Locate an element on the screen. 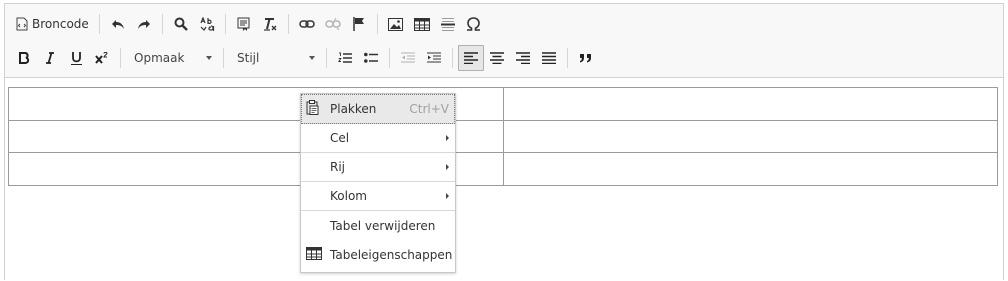 This screenshot has height=281, width=1008. paste-word-icon is located at coordinates (244, 24).